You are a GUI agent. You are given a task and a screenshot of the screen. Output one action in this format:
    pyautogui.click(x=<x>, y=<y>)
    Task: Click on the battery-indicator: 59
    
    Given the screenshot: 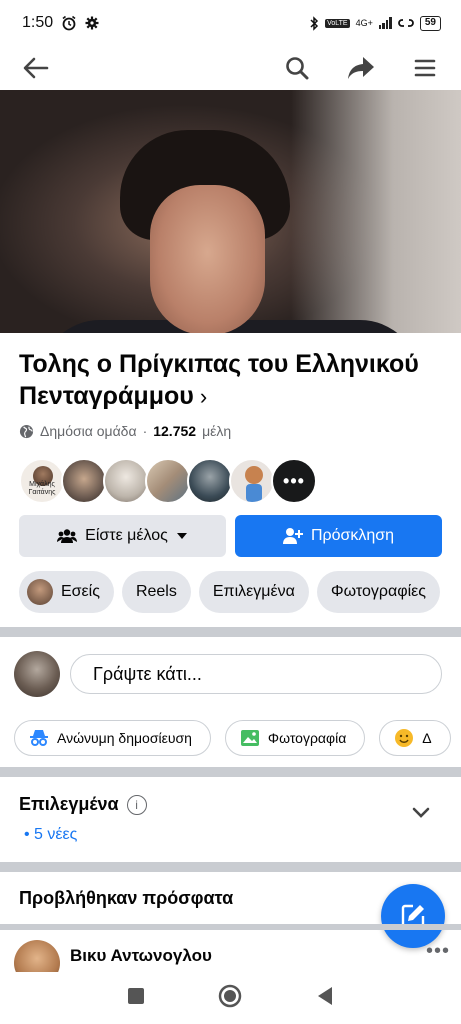 What is the action you would take?
    pyautogui.click(x=430, y=23)
    